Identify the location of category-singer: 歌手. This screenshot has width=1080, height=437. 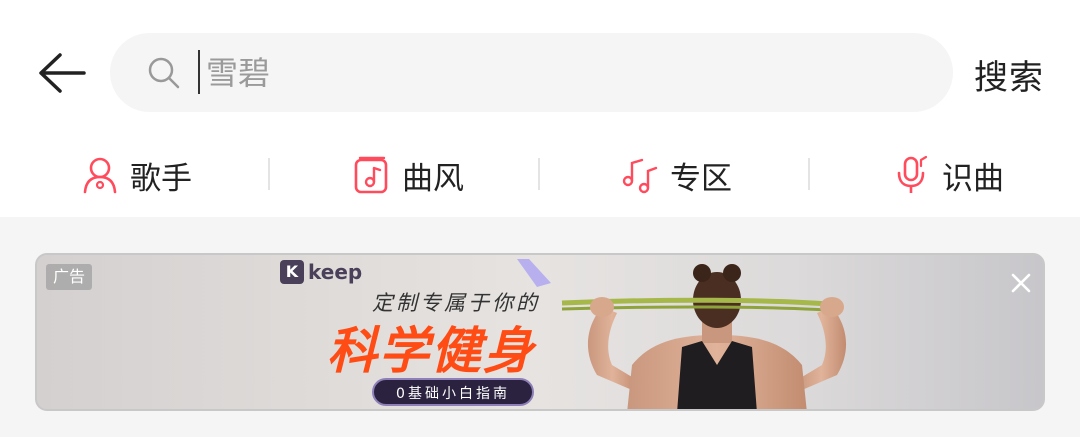
(136, 175).